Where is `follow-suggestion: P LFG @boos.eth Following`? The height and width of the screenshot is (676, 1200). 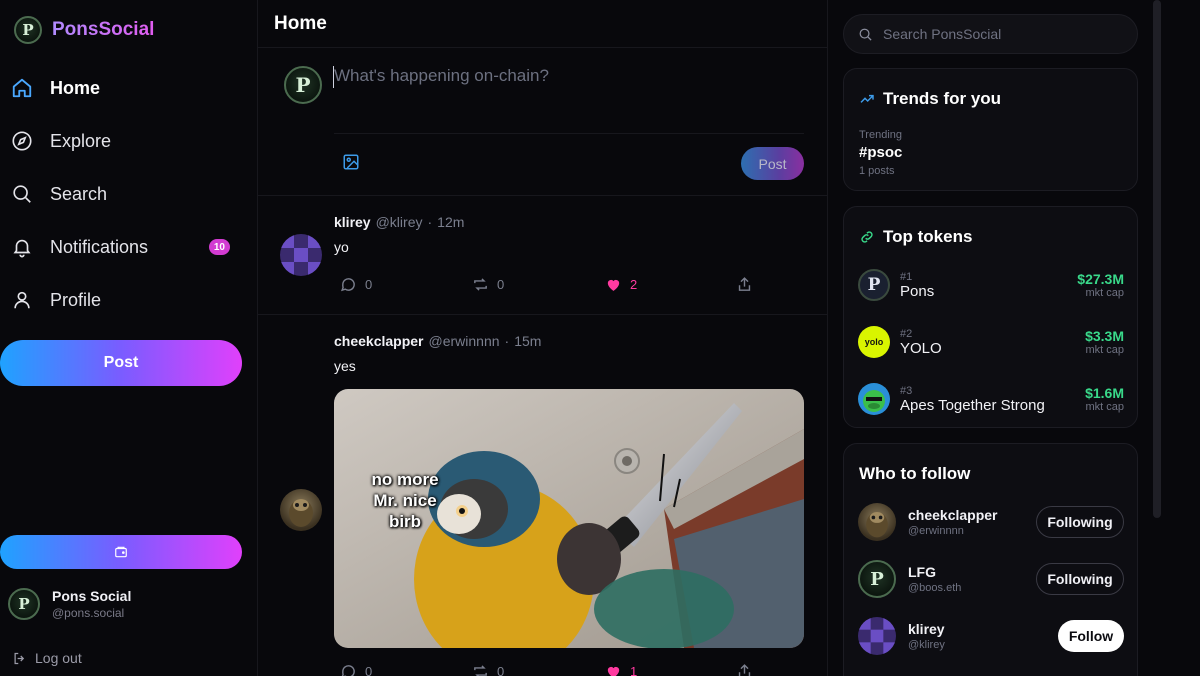 follow-suggestion: P LFG @boos.eth Following is located at coordinates (991, 579).